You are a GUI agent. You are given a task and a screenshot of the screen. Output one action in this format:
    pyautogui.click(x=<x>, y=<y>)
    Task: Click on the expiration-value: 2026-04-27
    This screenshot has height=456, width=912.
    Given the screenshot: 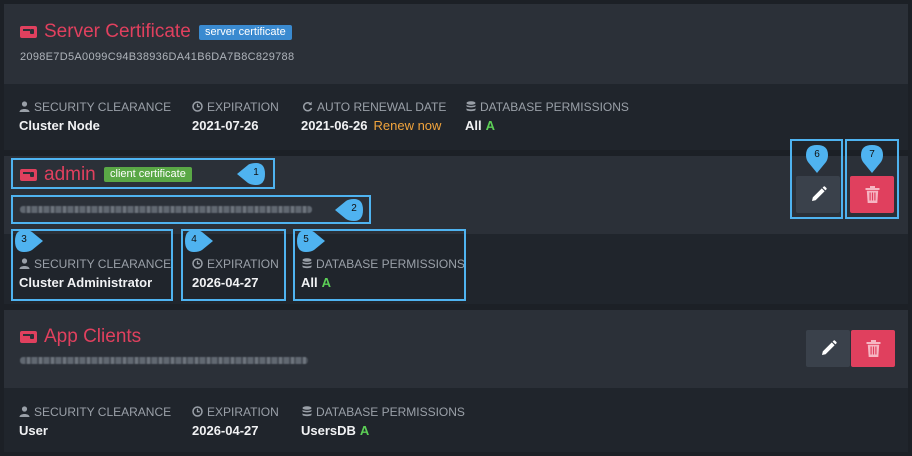 What is the action you would take?
    pyautogui.click(x=225, y=430)
    